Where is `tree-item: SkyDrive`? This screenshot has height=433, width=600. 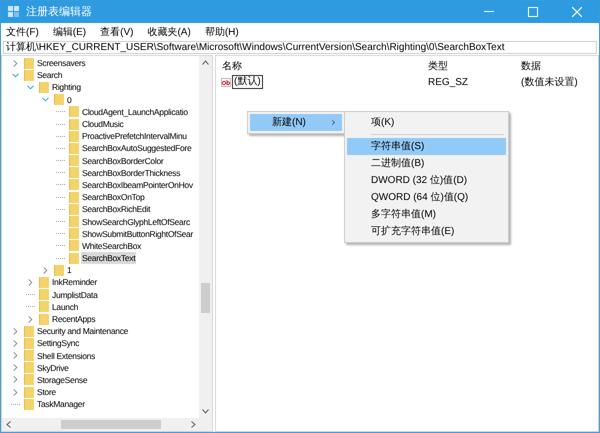
tree-item: SkyDrive is located at coordinates (53, 368).